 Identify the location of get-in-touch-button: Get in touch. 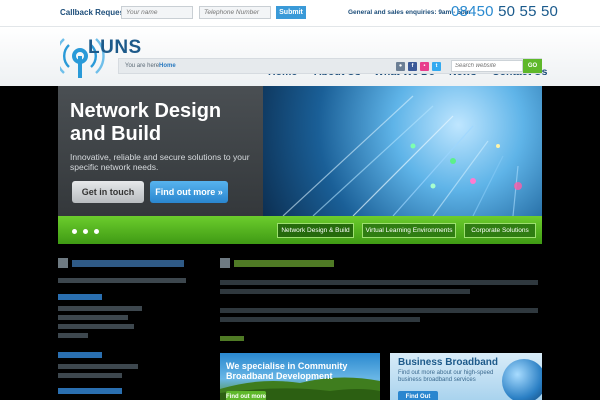
(108, 192).